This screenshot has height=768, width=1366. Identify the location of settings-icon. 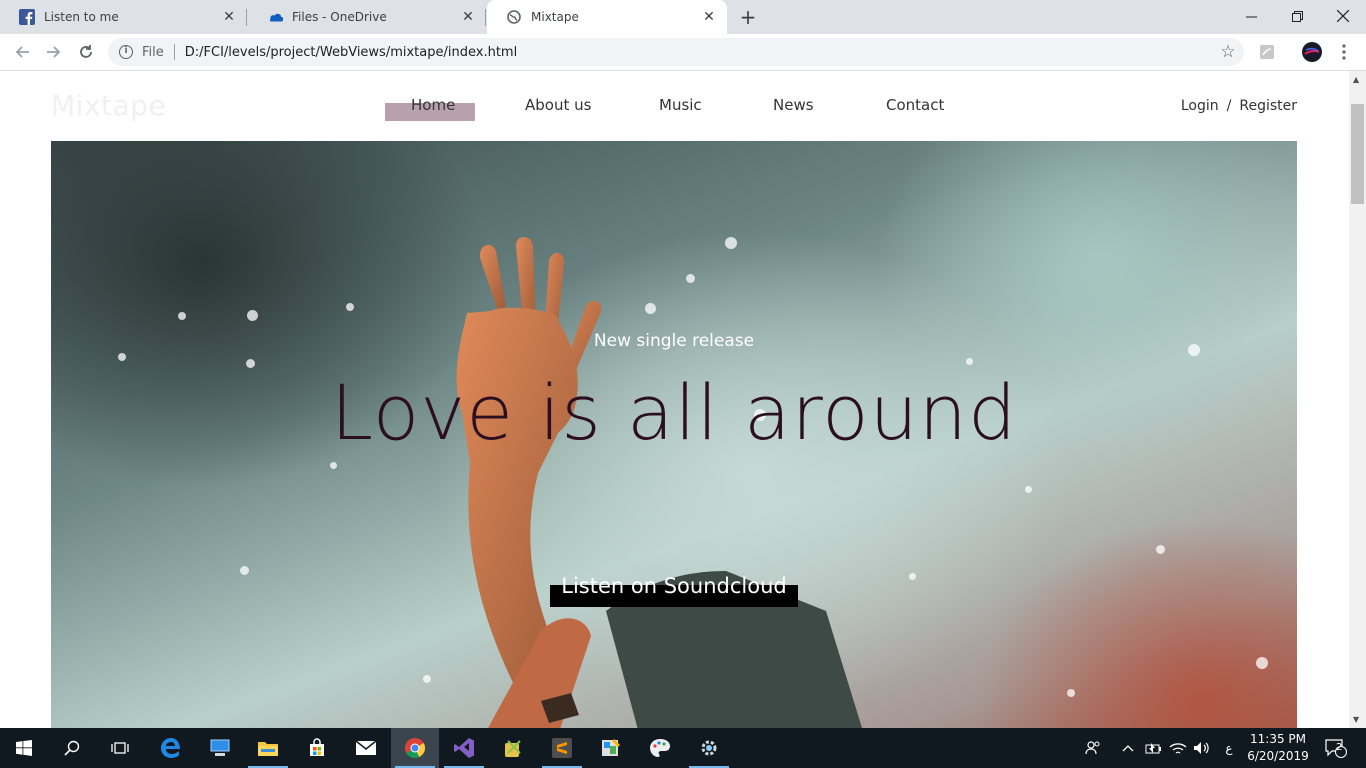
(709, 748).